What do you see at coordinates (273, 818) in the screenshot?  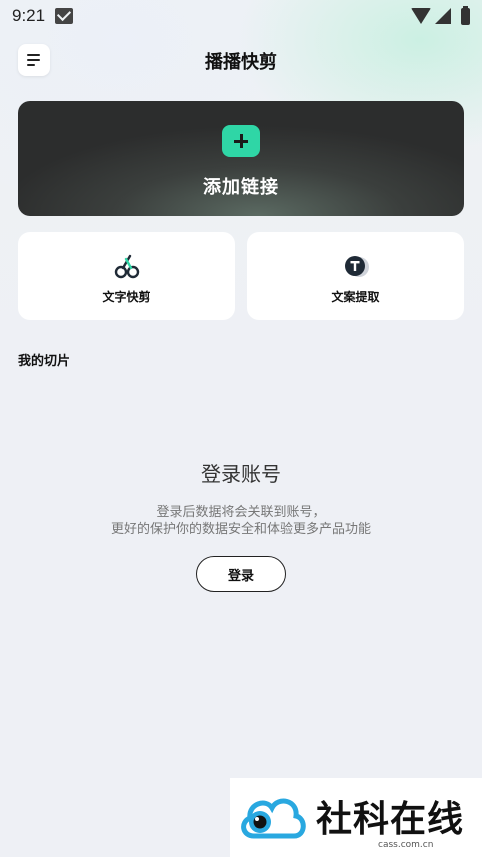 I see `cloud-eye-logo-icon` at bounding box center [273, 818].